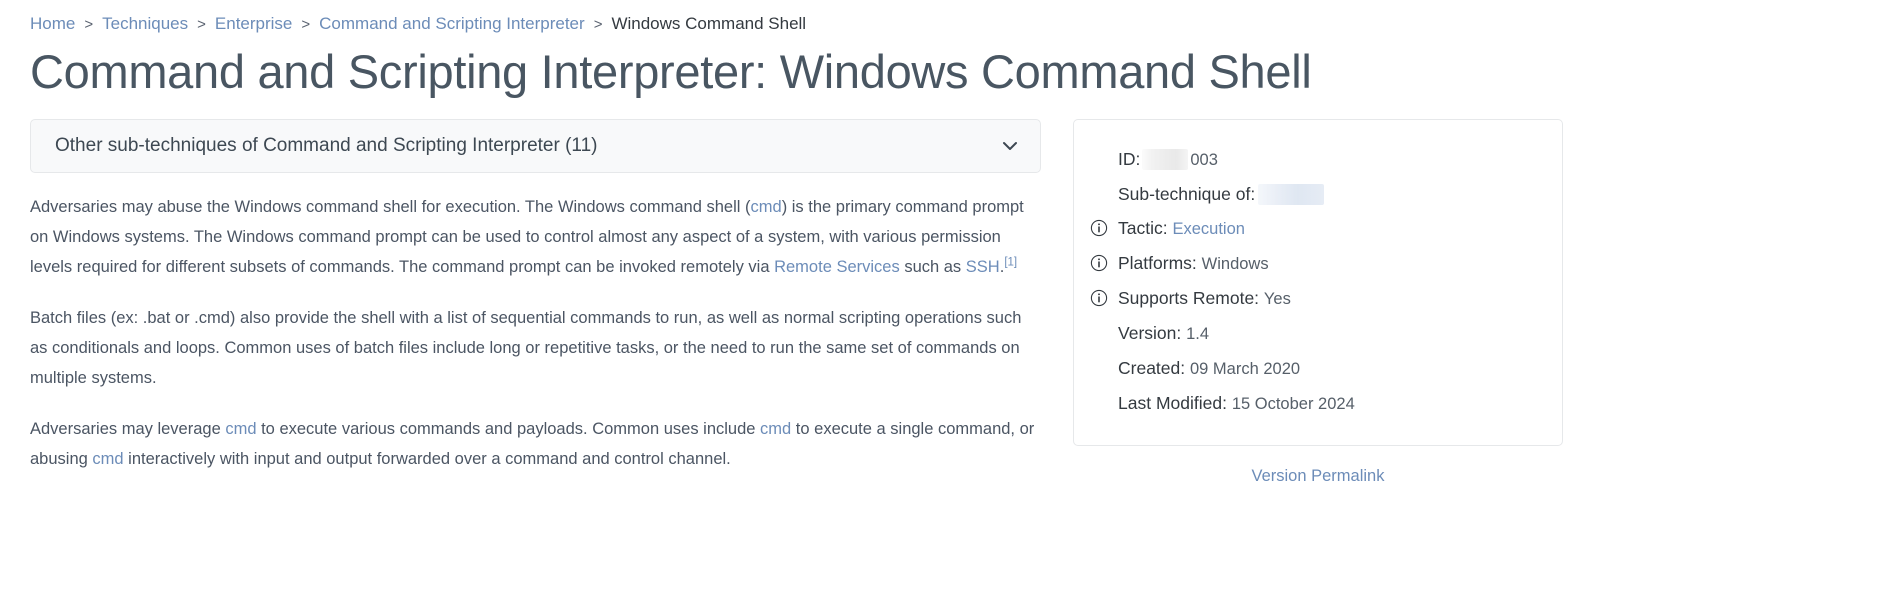  What do you see at coordinates (1129, 158) in the screenshot?
I see `card-label-id: ID:` at bounding box center [1129, 158].